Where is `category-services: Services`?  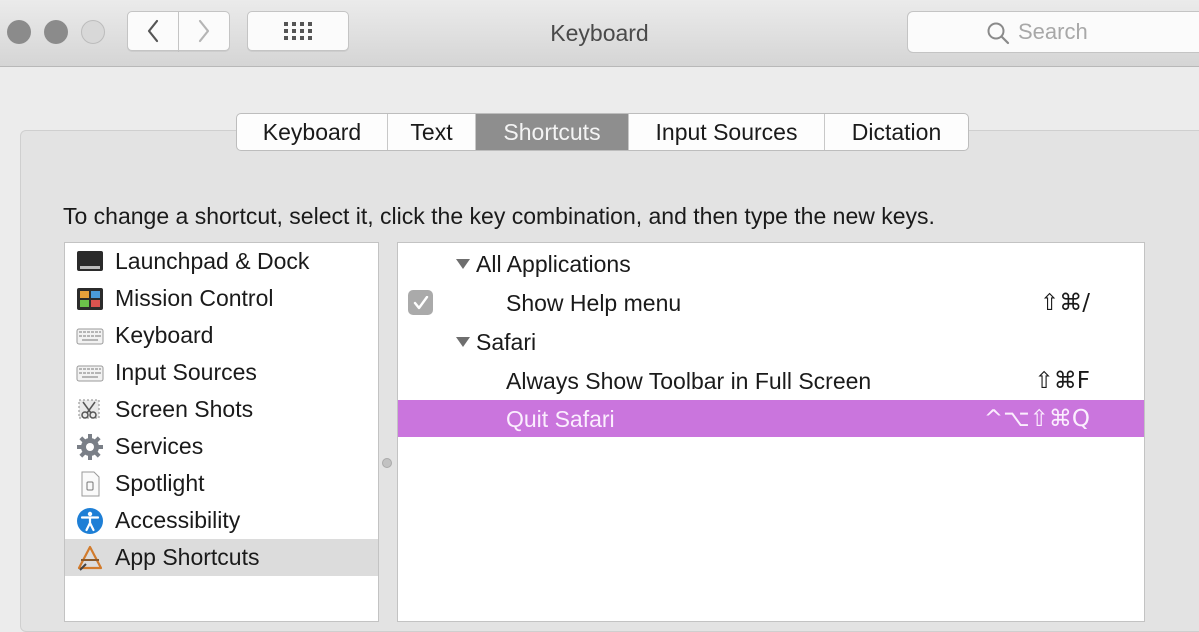
category-services: Services is located at coordinates (221, 446).